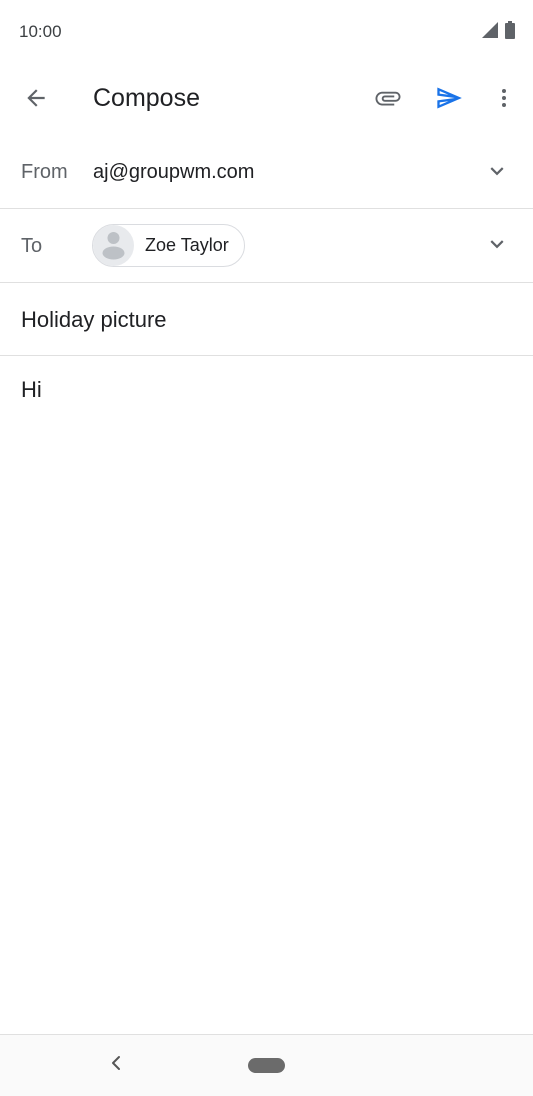  Describe the element at coordinates (31, 390) in the screenshot. I see `body-field: Hi` at that location.